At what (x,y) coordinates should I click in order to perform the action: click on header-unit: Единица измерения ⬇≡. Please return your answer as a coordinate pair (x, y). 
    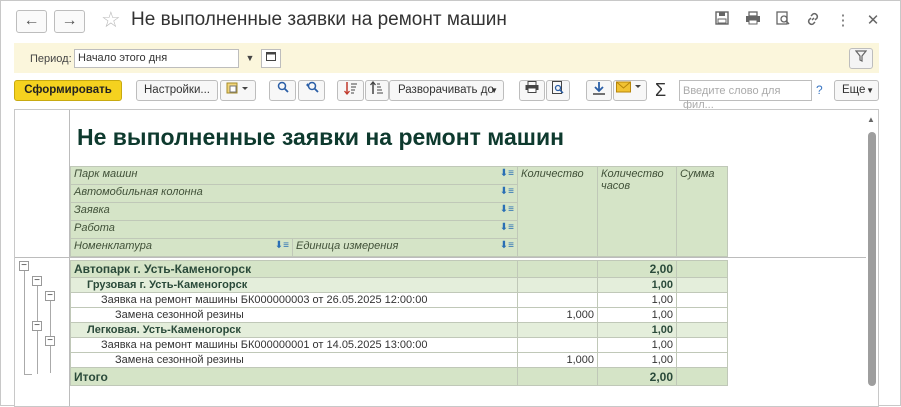
    Looking at the image, I should click on (405, 247).